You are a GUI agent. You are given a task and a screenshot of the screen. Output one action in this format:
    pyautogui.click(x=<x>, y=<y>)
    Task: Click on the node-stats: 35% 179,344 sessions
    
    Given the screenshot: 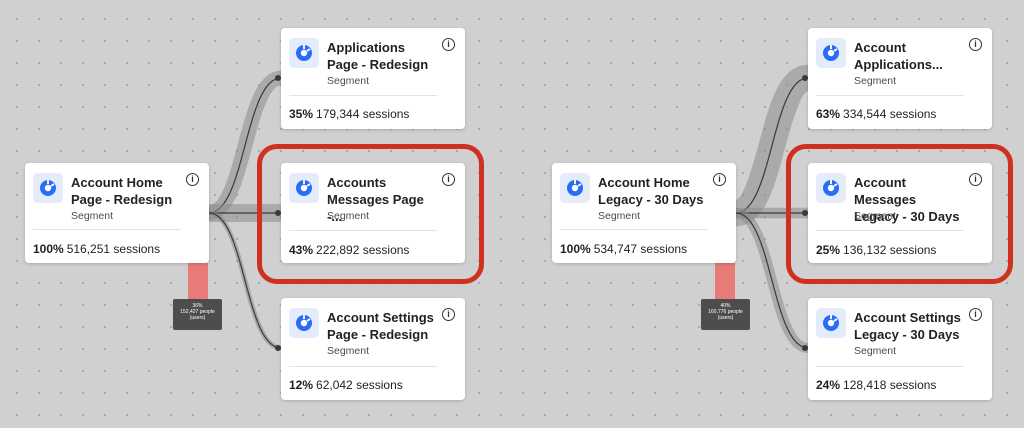 What is the action you would take?
    pyautogui.click(x=349, y=114)
    